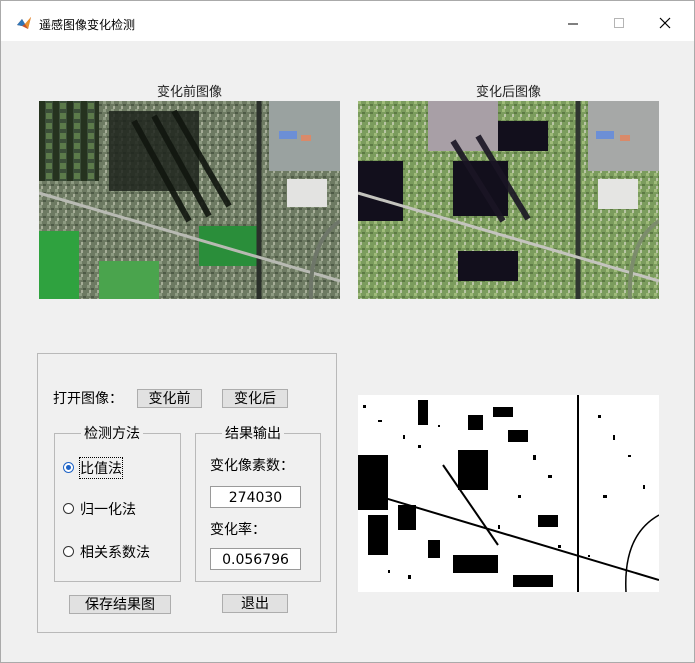  Describe the element at coordinates (88, 399) in the screenshot. I see `open-image-label: 打开图像：` at that location.